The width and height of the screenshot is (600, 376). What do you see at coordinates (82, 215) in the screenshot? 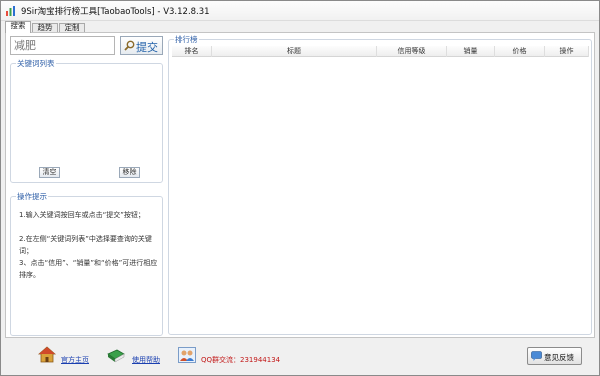
I see `tip-line-1: 1.输入关键词按回车或点击“提交”按钮；` at bounding box center [82, 215].